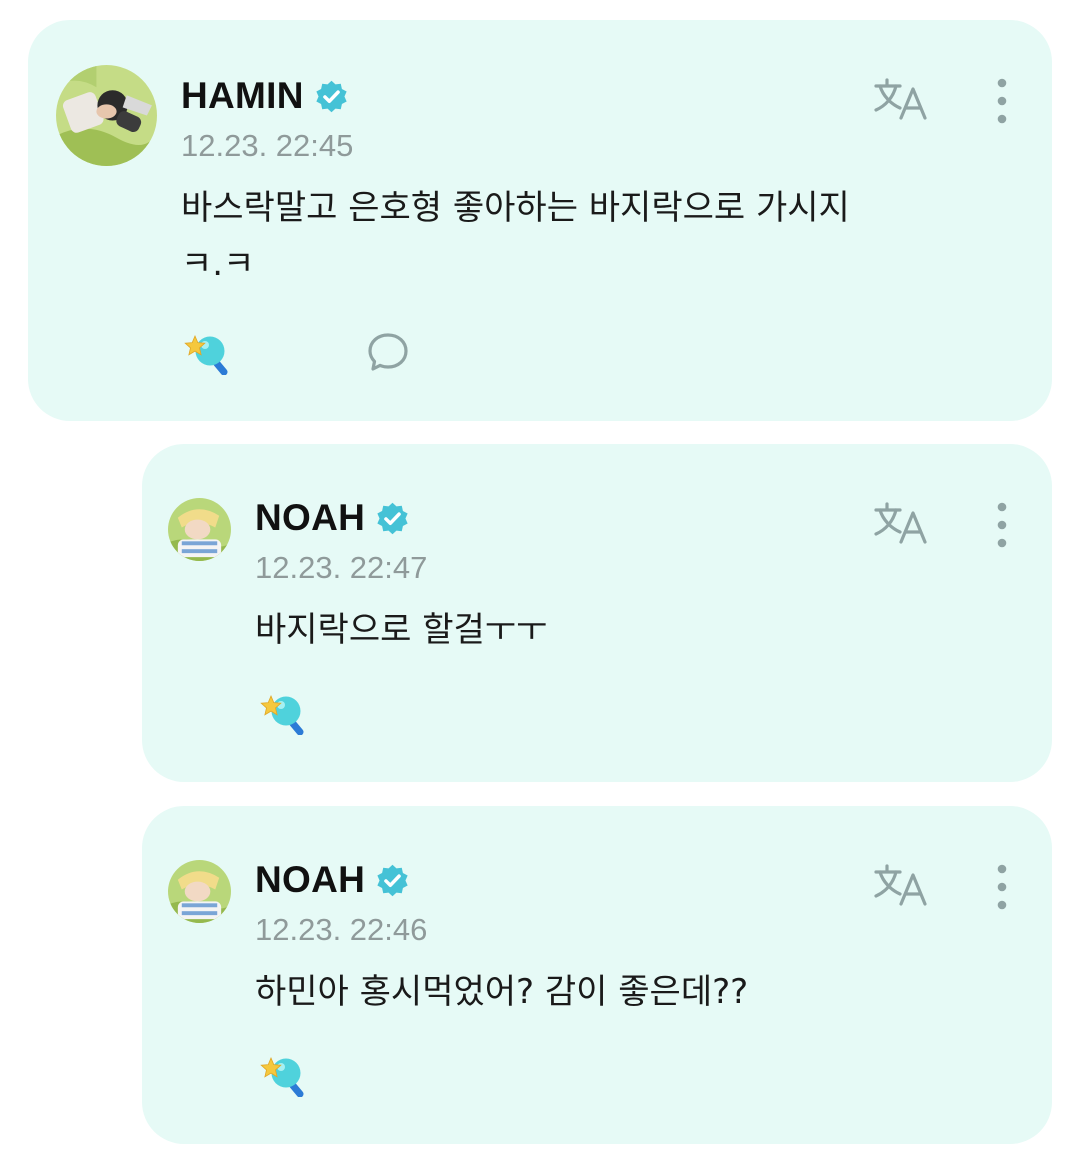  What do you see at coordinates (242, 96) in the screenshot?
I see `author-name: HAMIN` at bounding box center [242, 96].